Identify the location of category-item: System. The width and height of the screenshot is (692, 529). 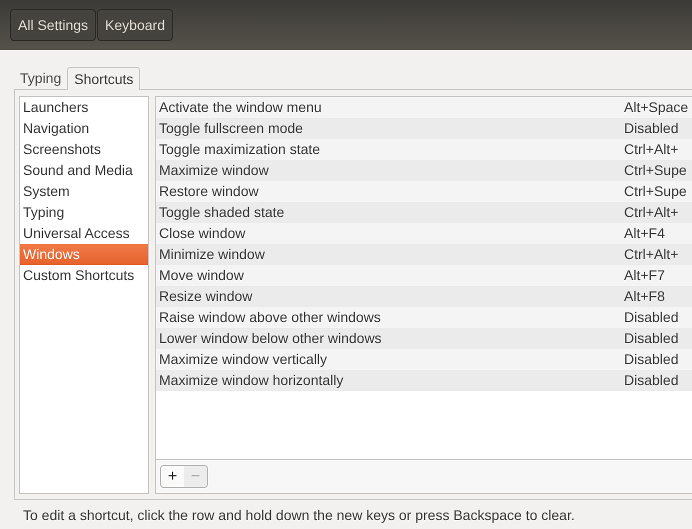
(84, 191).